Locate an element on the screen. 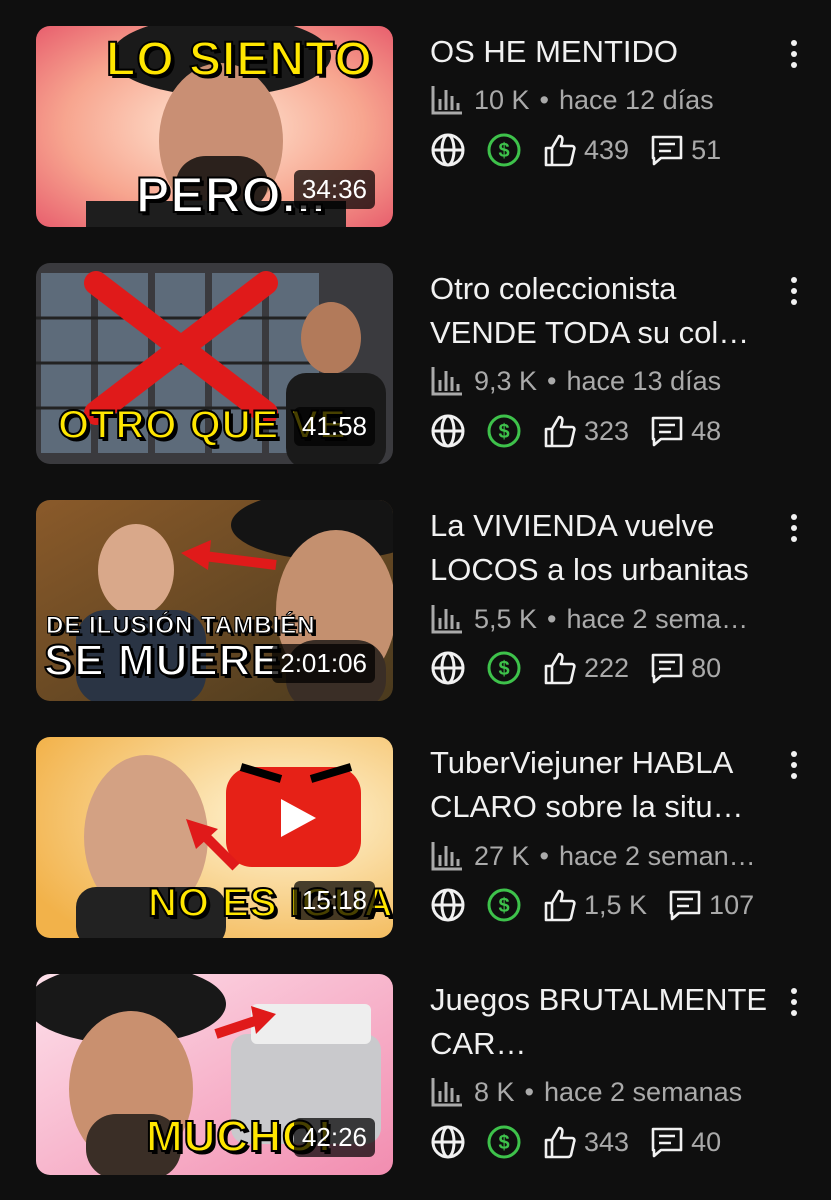 This screenshot has height=1200, width=831. view-count: 27 K is located at coordinates (502, 855).